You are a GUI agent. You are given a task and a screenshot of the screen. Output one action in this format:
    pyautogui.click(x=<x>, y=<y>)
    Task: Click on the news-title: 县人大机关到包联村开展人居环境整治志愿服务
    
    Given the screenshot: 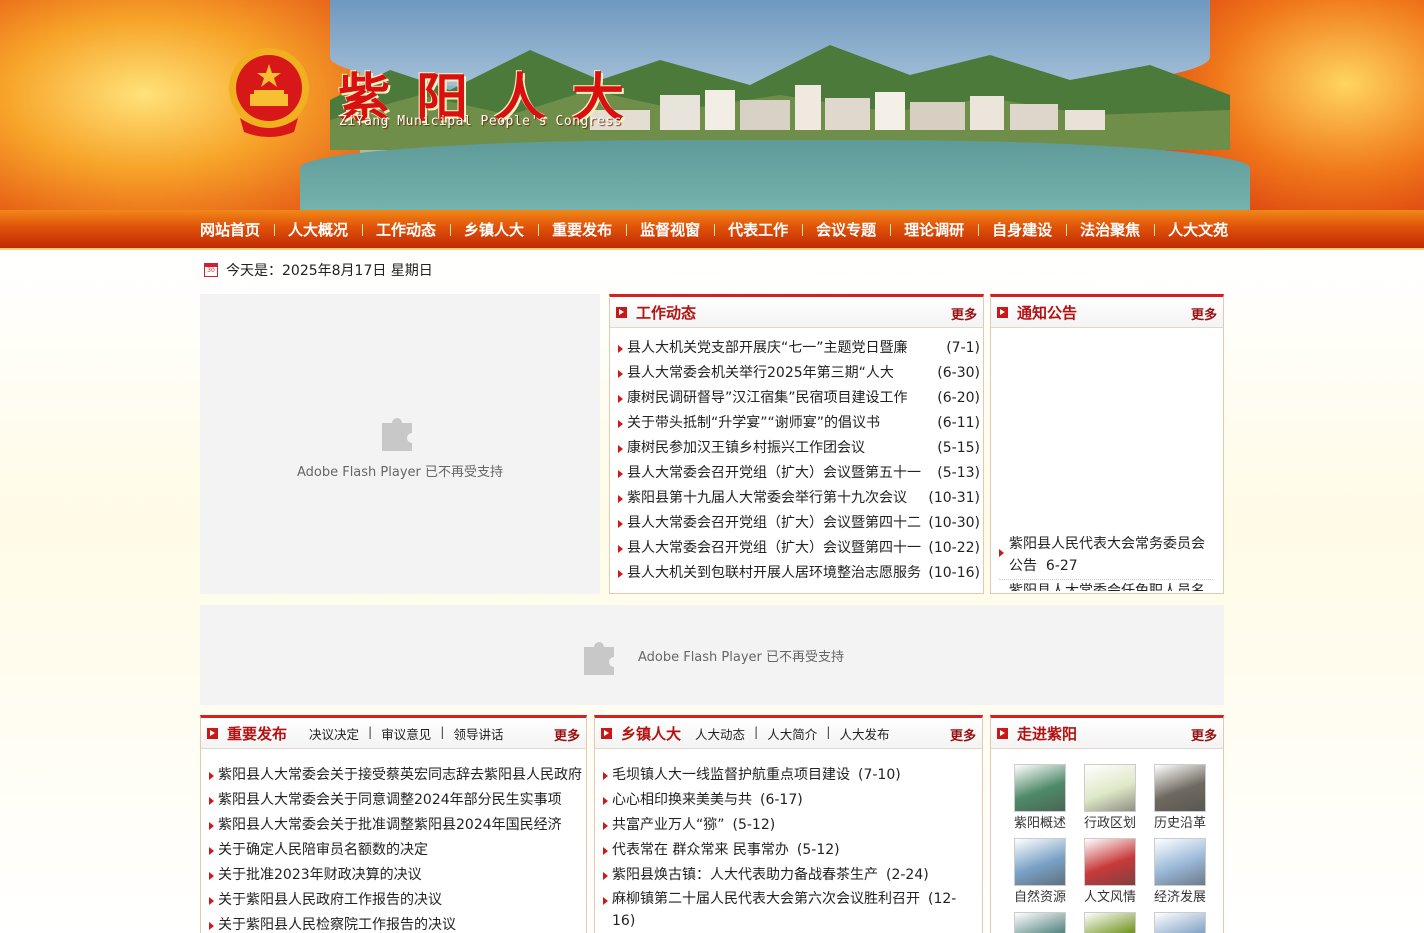 What is the action you would take?
    pyautogui.click(x=774, y=573)
    